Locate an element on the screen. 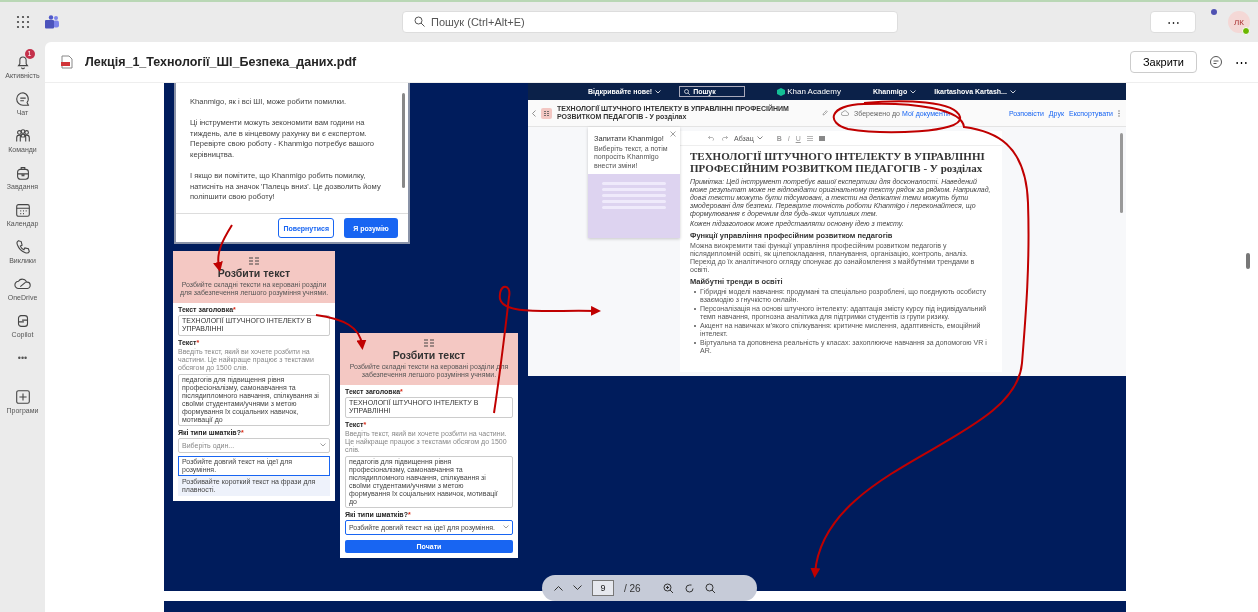  user-avatar: ЛК is located at coordinates (1239, 22).